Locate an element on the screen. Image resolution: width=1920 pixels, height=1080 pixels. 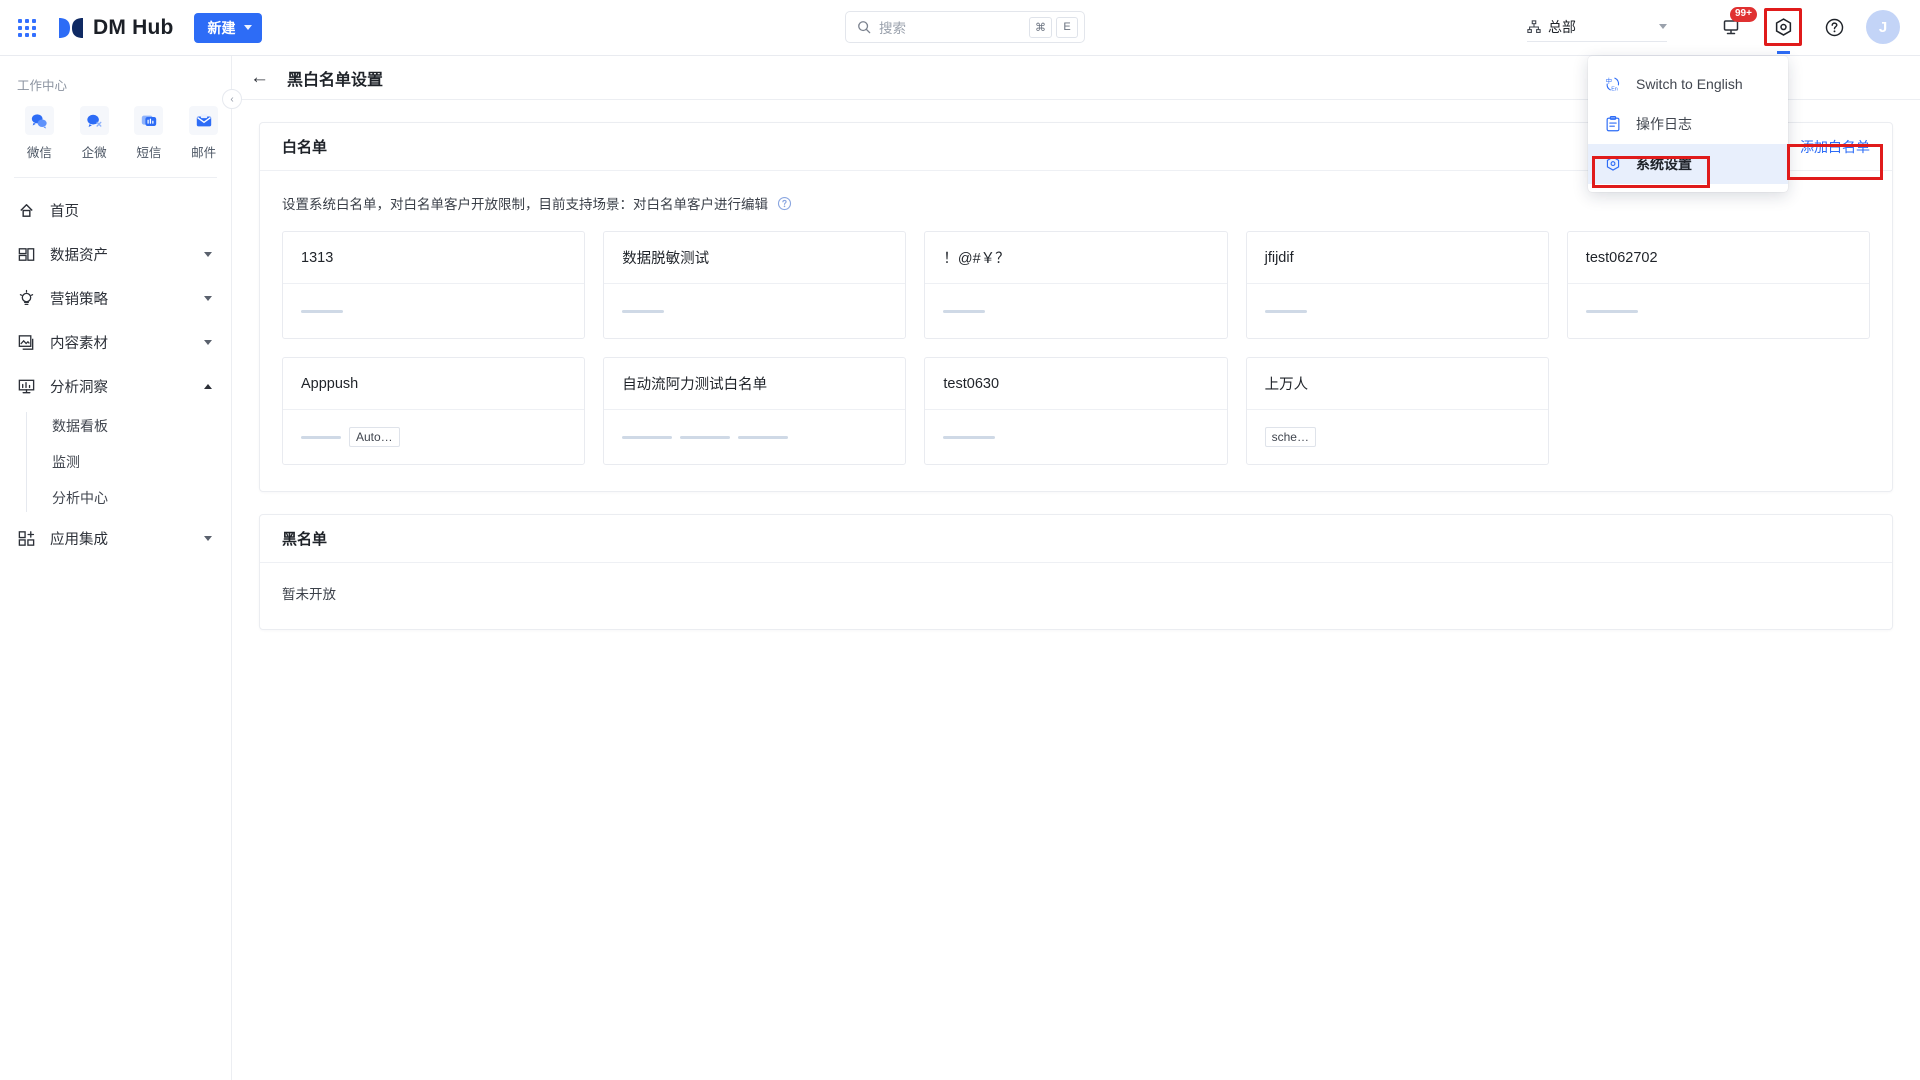
whitelist-item-name: 上万人 is located at coordinates (1397, 384).